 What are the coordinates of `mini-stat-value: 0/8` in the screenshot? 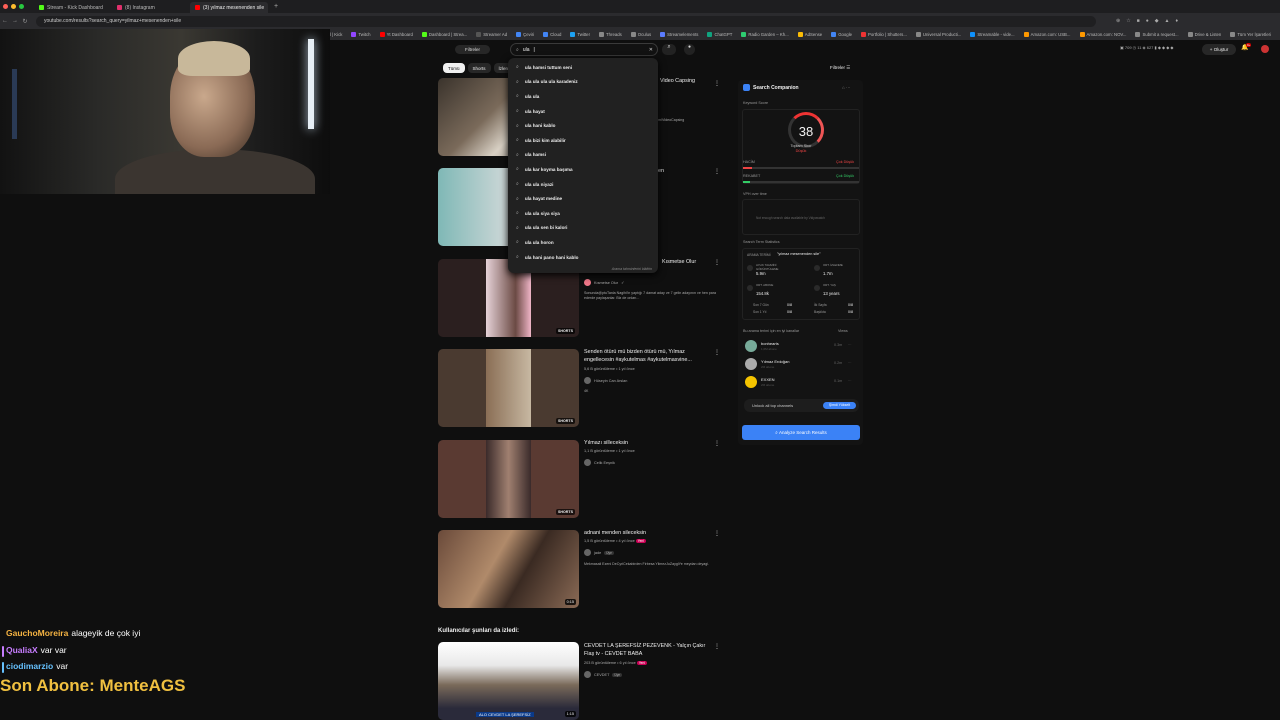 It's located at (789, 312).